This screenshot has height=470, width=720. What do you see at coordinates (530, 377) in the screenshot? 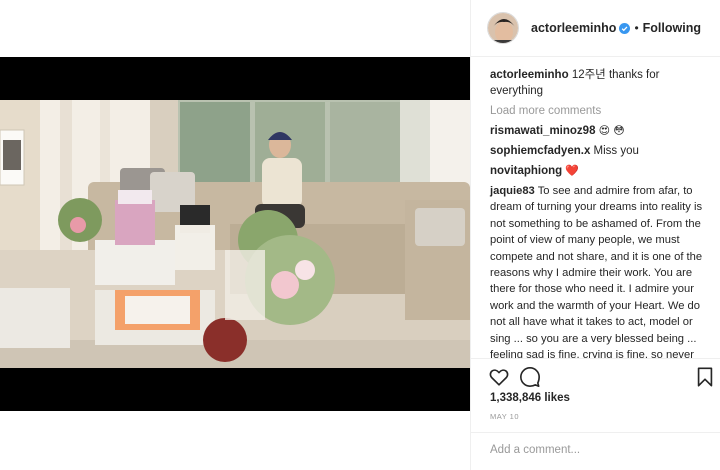
I see `comment-icon` at bounding box center [530, 377].